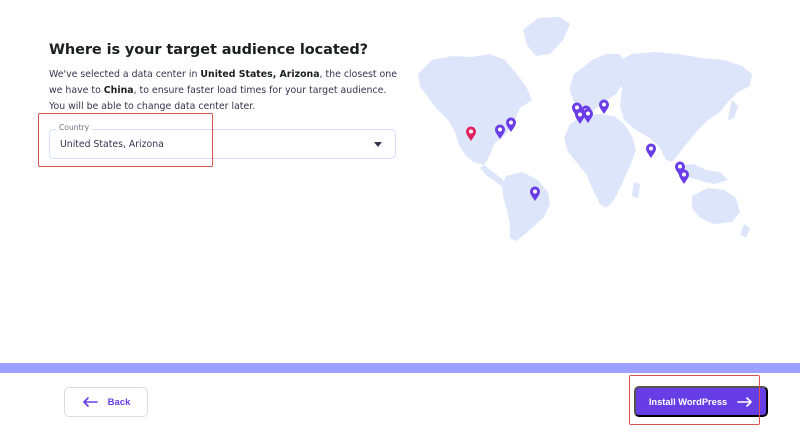 Image resolution: width=800 pixels, height=433 pixels. I want to click on progress-bar, so click(400, 368).